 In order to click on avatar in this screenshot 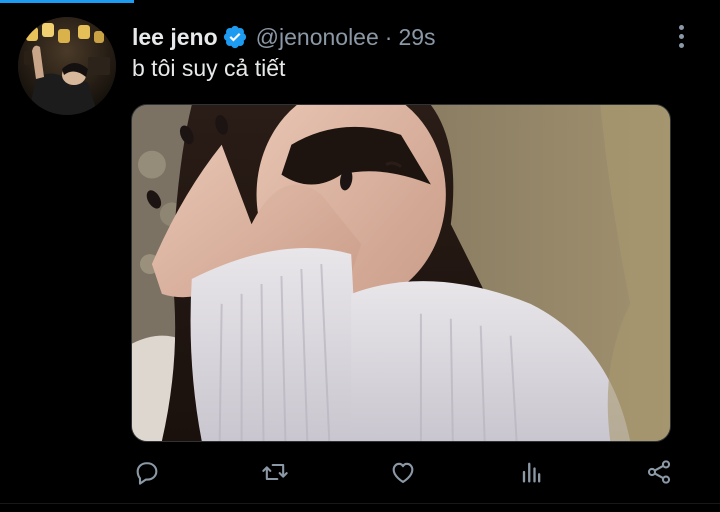, I will do `click(67, 66)`.